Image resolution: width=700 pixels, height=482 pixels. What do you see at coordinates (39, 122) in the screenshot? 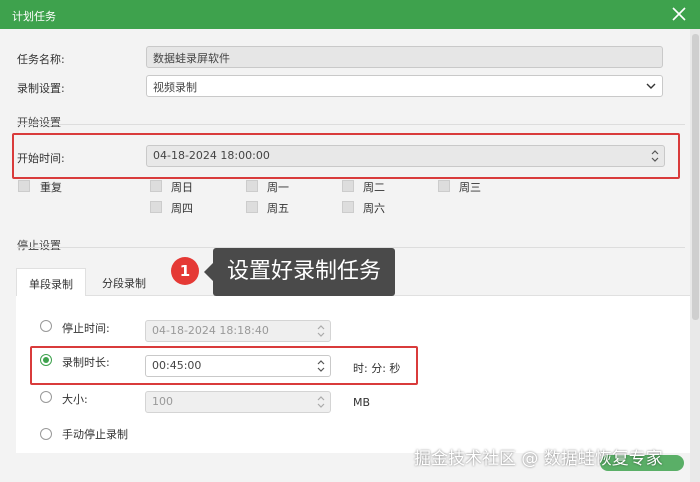
I see `start-section-title: 开始设置` at bounding box center [39, 122].